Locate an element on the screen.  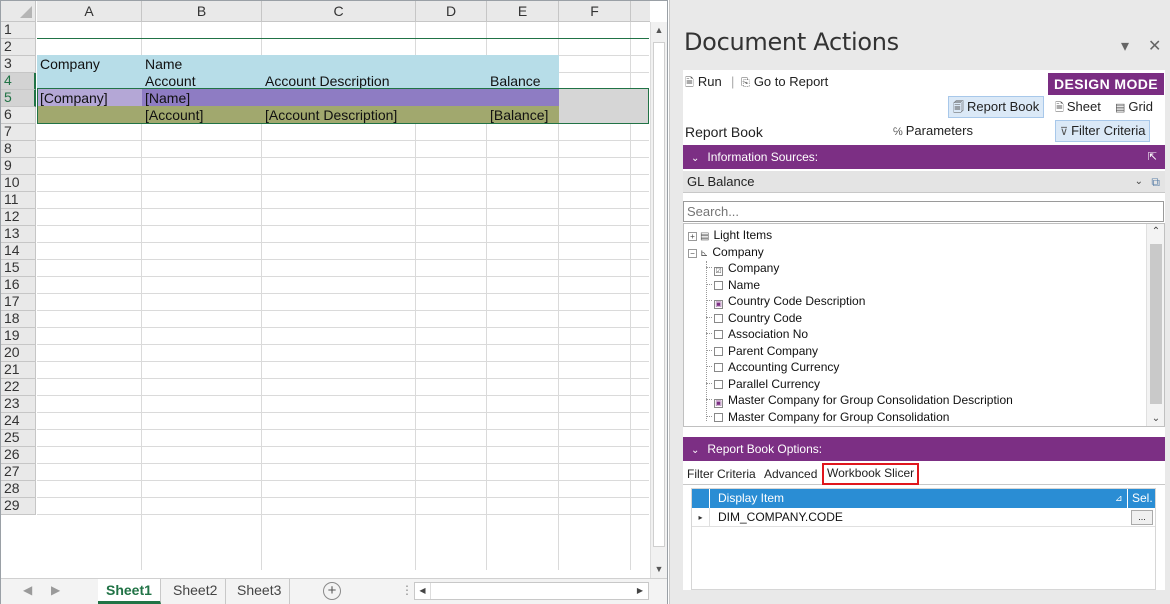
tree-node-company: − ⊾ Company is located at coordinates (726, 252).